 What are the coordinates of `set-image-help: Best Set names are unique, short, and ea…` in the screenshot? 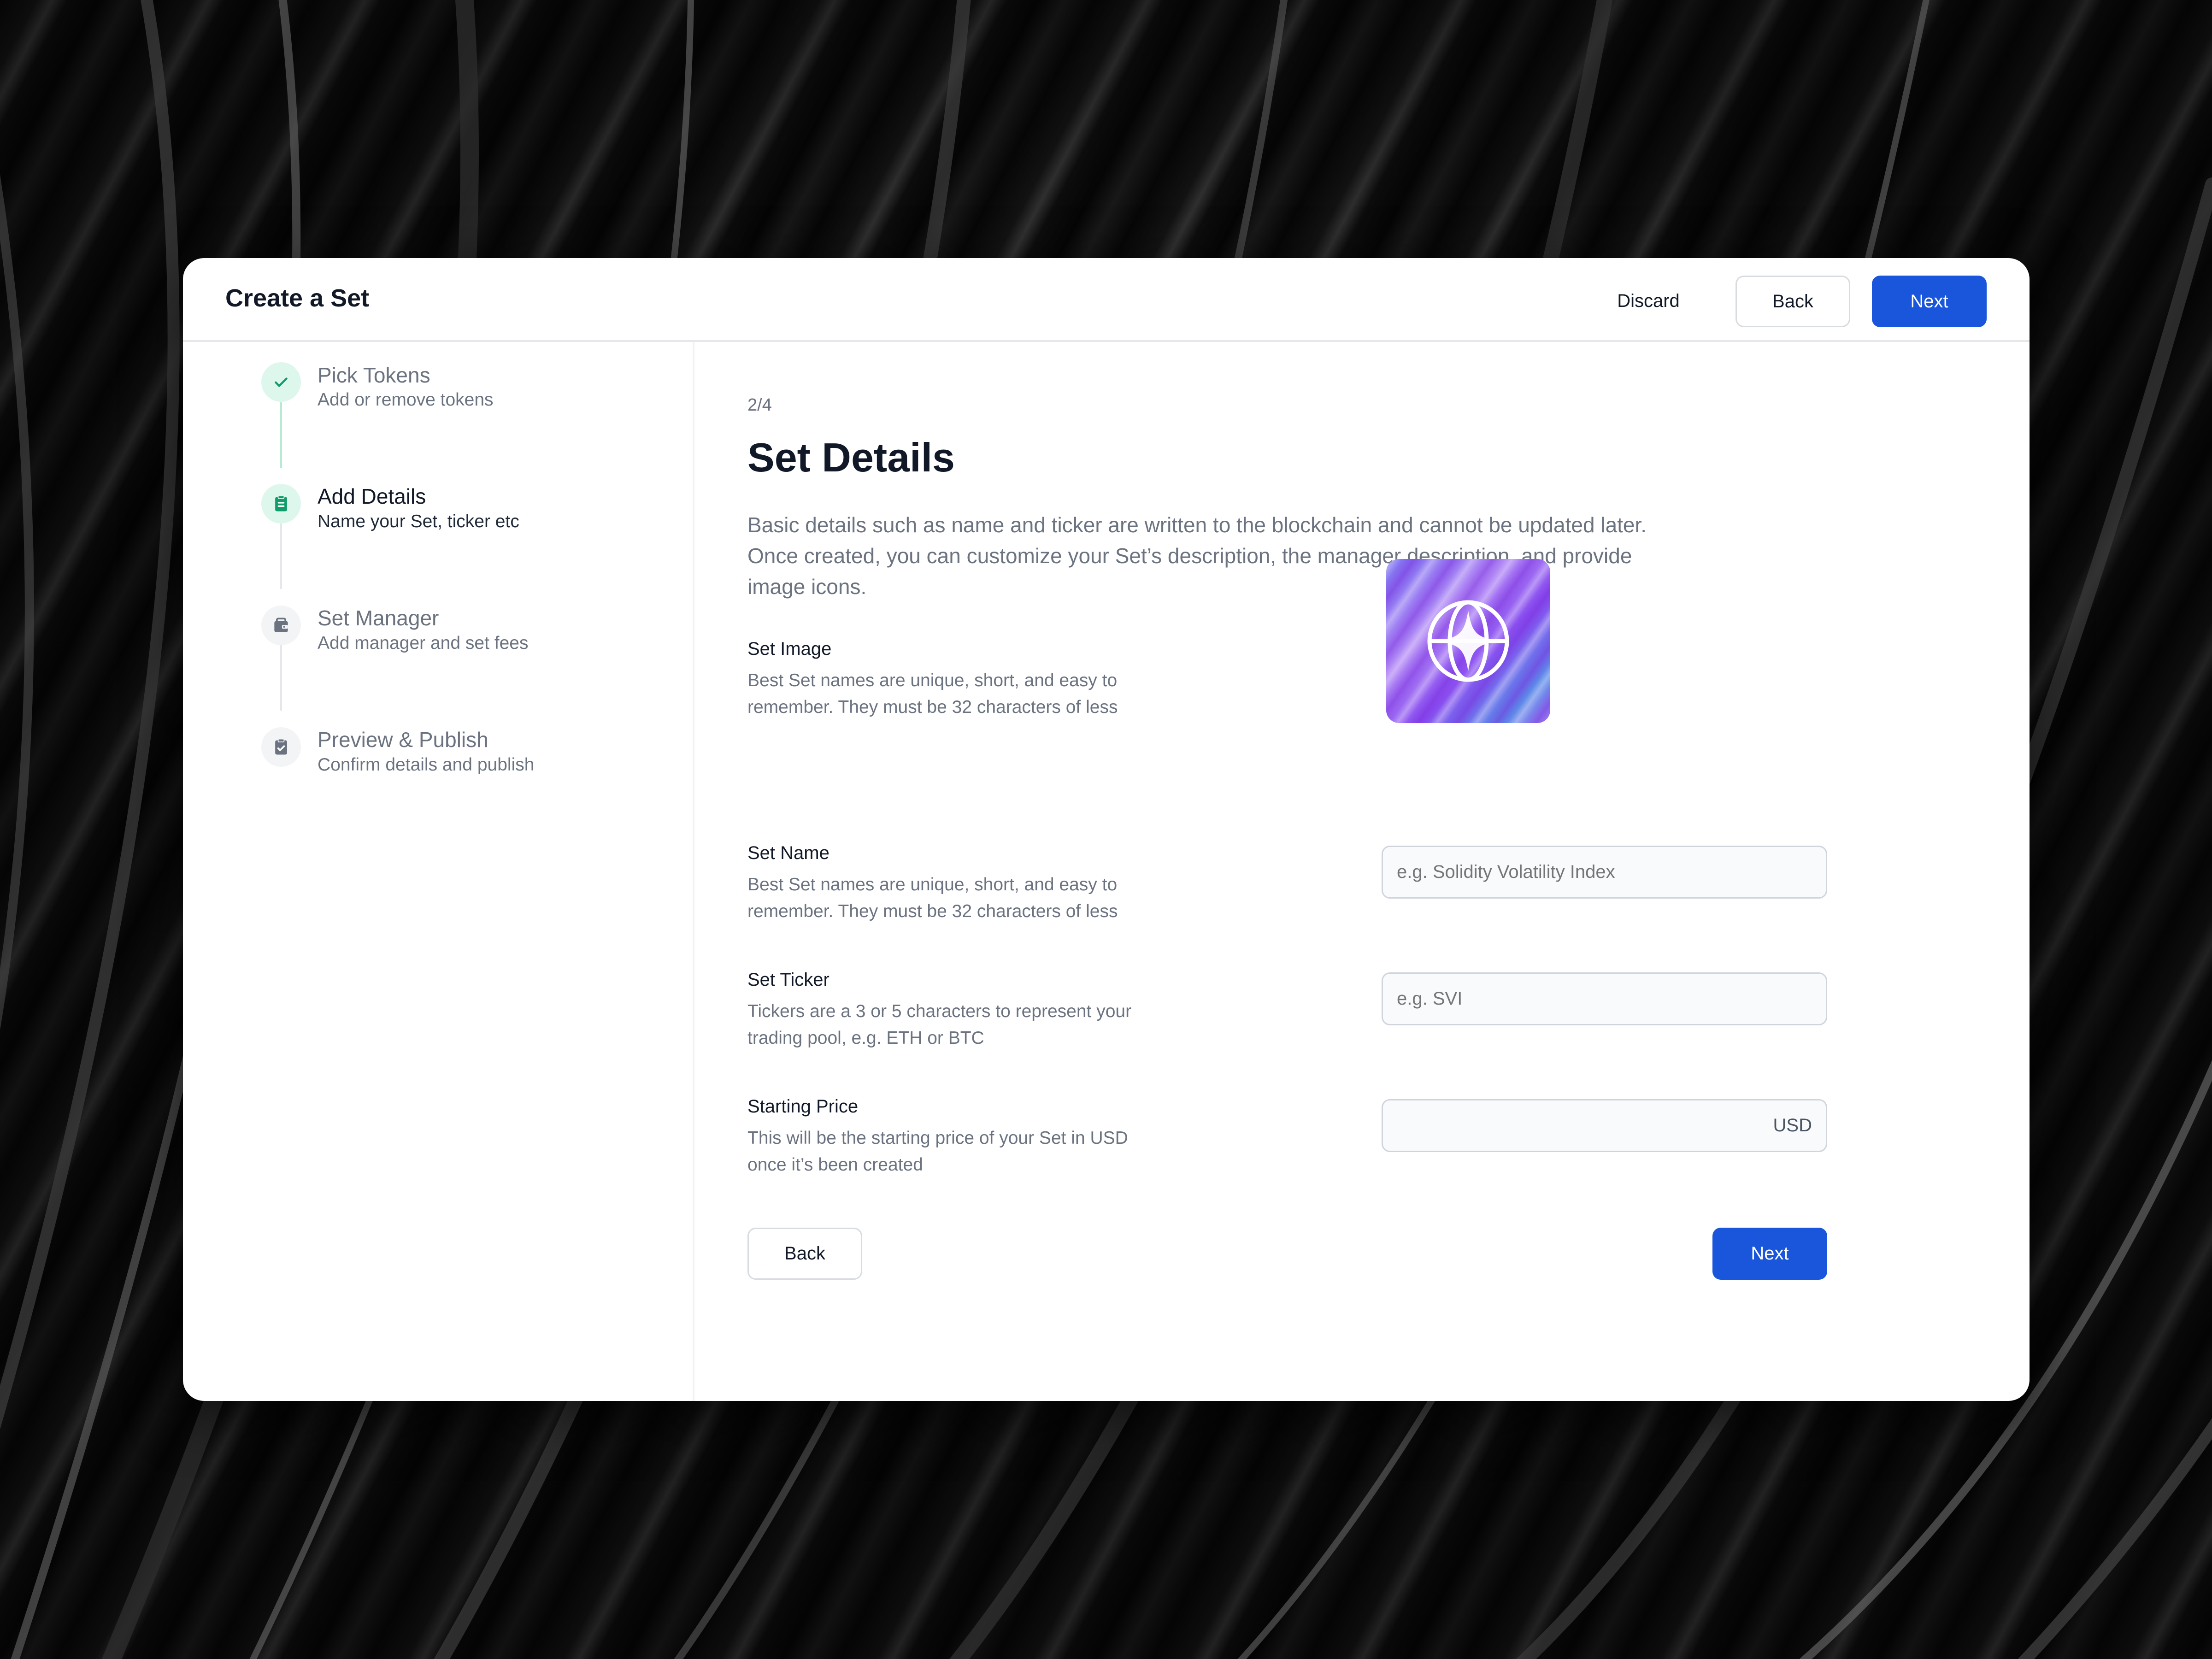 It's located at (932, 694).